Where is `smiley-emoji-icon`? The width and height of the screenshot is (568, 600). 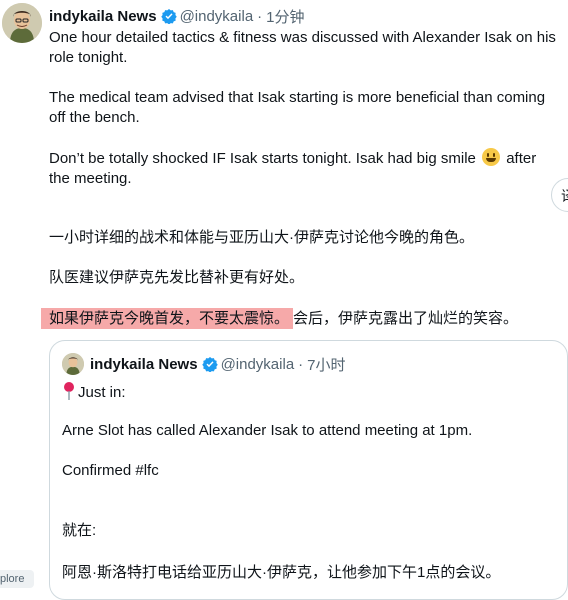
smiley-emoji-icon is located at coordinates (491, 157).